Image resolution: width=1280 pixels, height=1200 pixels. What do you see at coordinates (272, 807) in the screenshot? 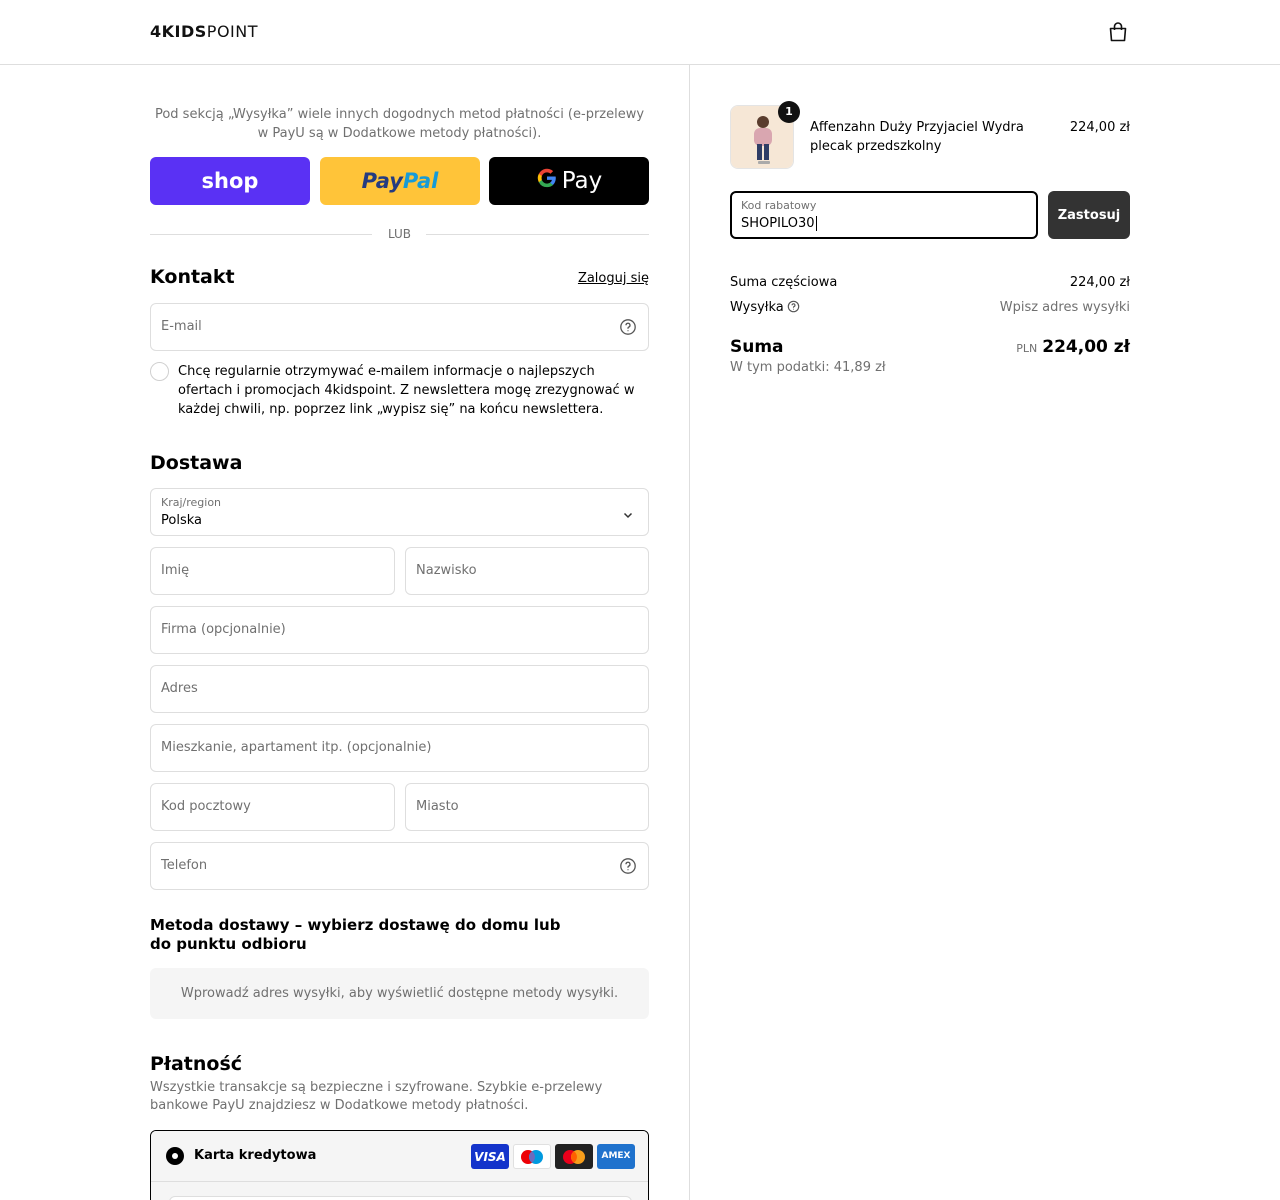
I see `postal-code-field: Kod pocztowy` at bounding box center [272, 807].